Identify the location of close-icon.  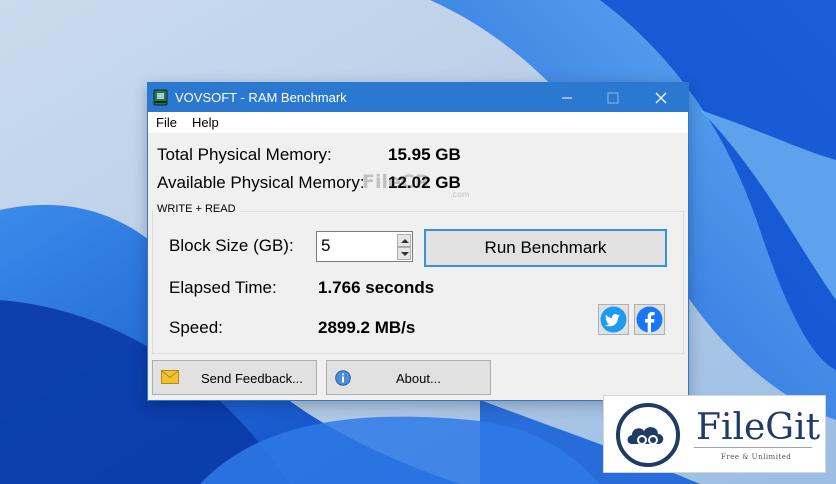
(661, 98).